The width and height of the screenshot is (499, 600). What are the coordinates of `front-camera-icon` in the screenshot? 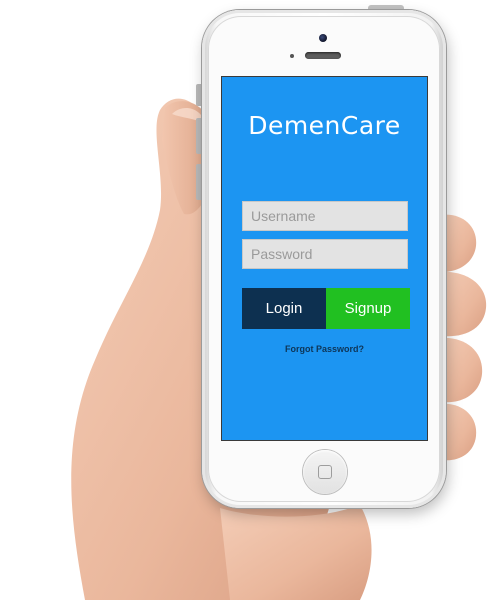 It's located at (323, 38).